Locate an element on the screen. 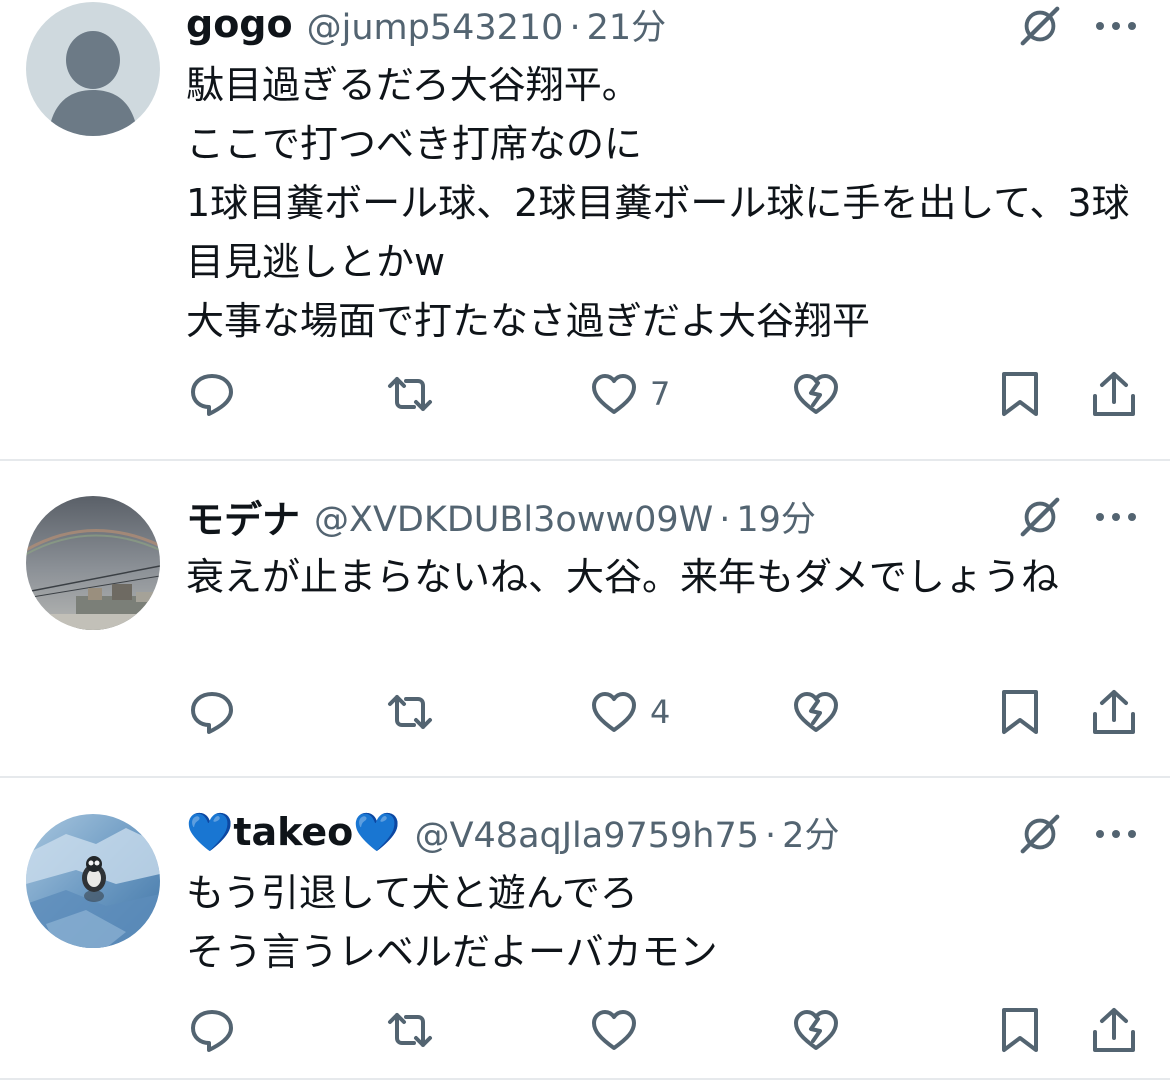 The height and width of the screenshot is (1085, 1170). penguin-on-ice-photo-icon is located at coordinates (93, 881).